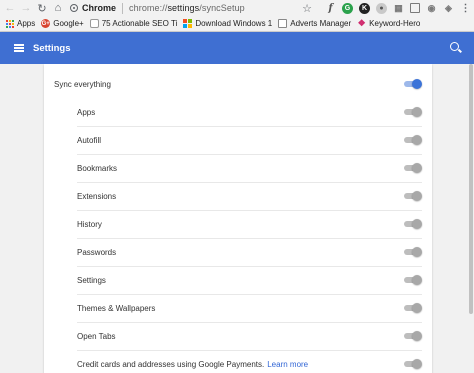 The width and height of the screenshot is (474, 373). What do you see at coordinates (52, 48) in the screenshot?
I see `page-title: Settings` at bounding box center [52, 48].